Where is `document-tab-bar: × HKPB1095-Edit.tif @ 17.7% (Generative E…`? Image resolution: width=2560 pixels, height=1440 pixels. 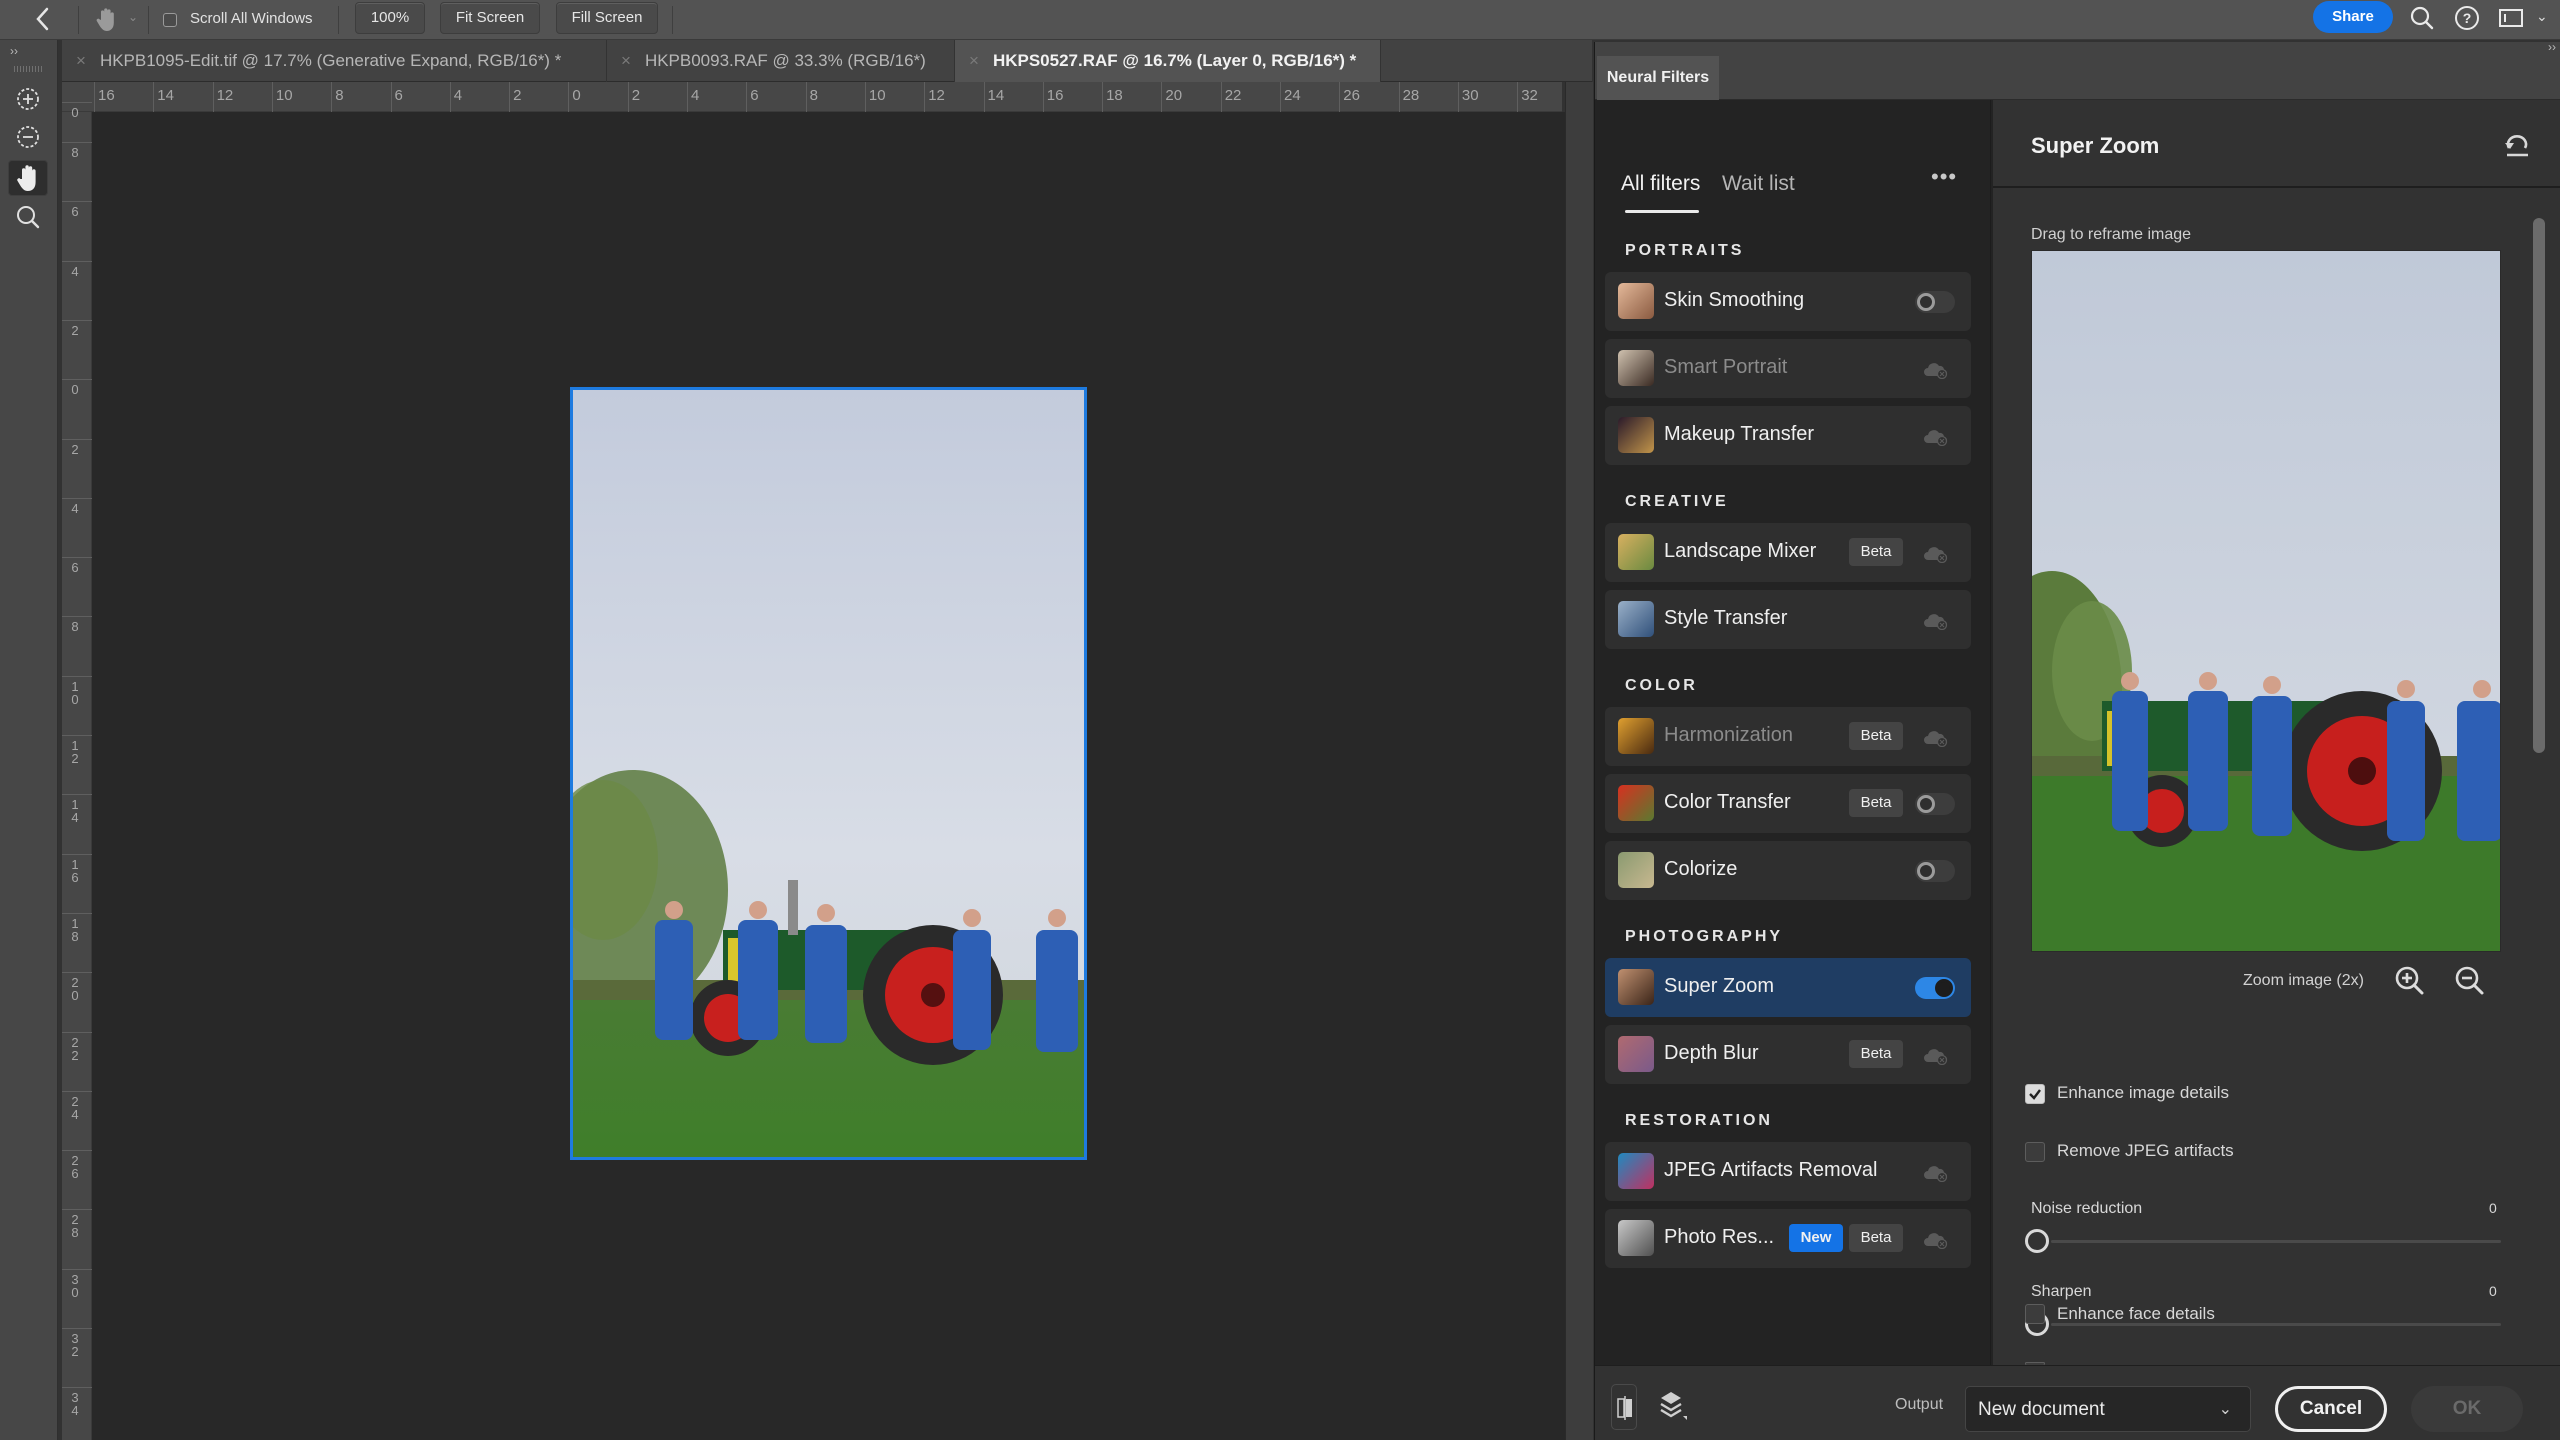
document-tab-bar: × HKPB1095-Edit.tif @ 17.7% (Generative E… is located at coordinates (827, 61).